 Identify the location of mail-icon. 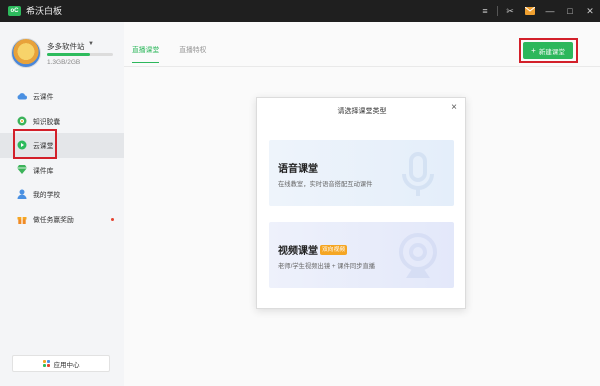
(530, 11).